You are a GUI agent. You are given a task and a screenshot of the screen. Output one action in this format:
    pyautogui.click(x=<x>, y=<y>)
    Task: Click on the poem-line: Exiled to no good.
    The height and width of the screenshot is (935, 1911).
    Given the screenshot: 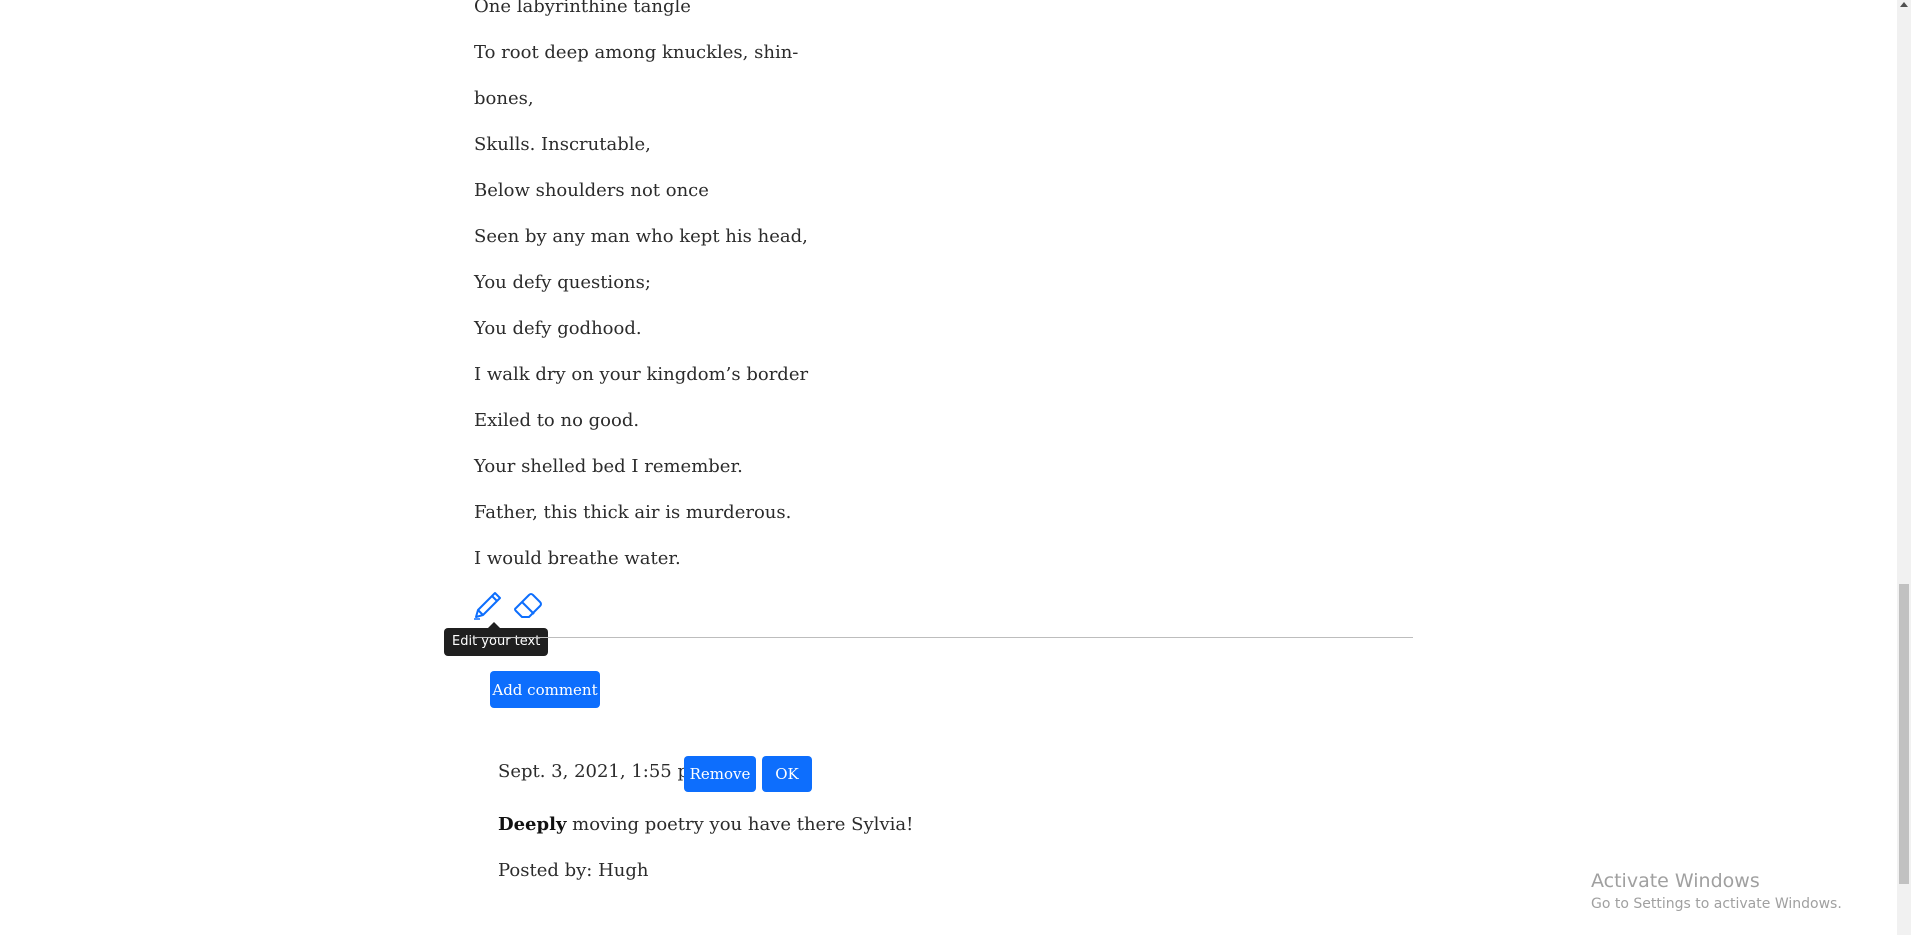 What is the action you would take?
    pyautogui.click(x=557, y=420)
    